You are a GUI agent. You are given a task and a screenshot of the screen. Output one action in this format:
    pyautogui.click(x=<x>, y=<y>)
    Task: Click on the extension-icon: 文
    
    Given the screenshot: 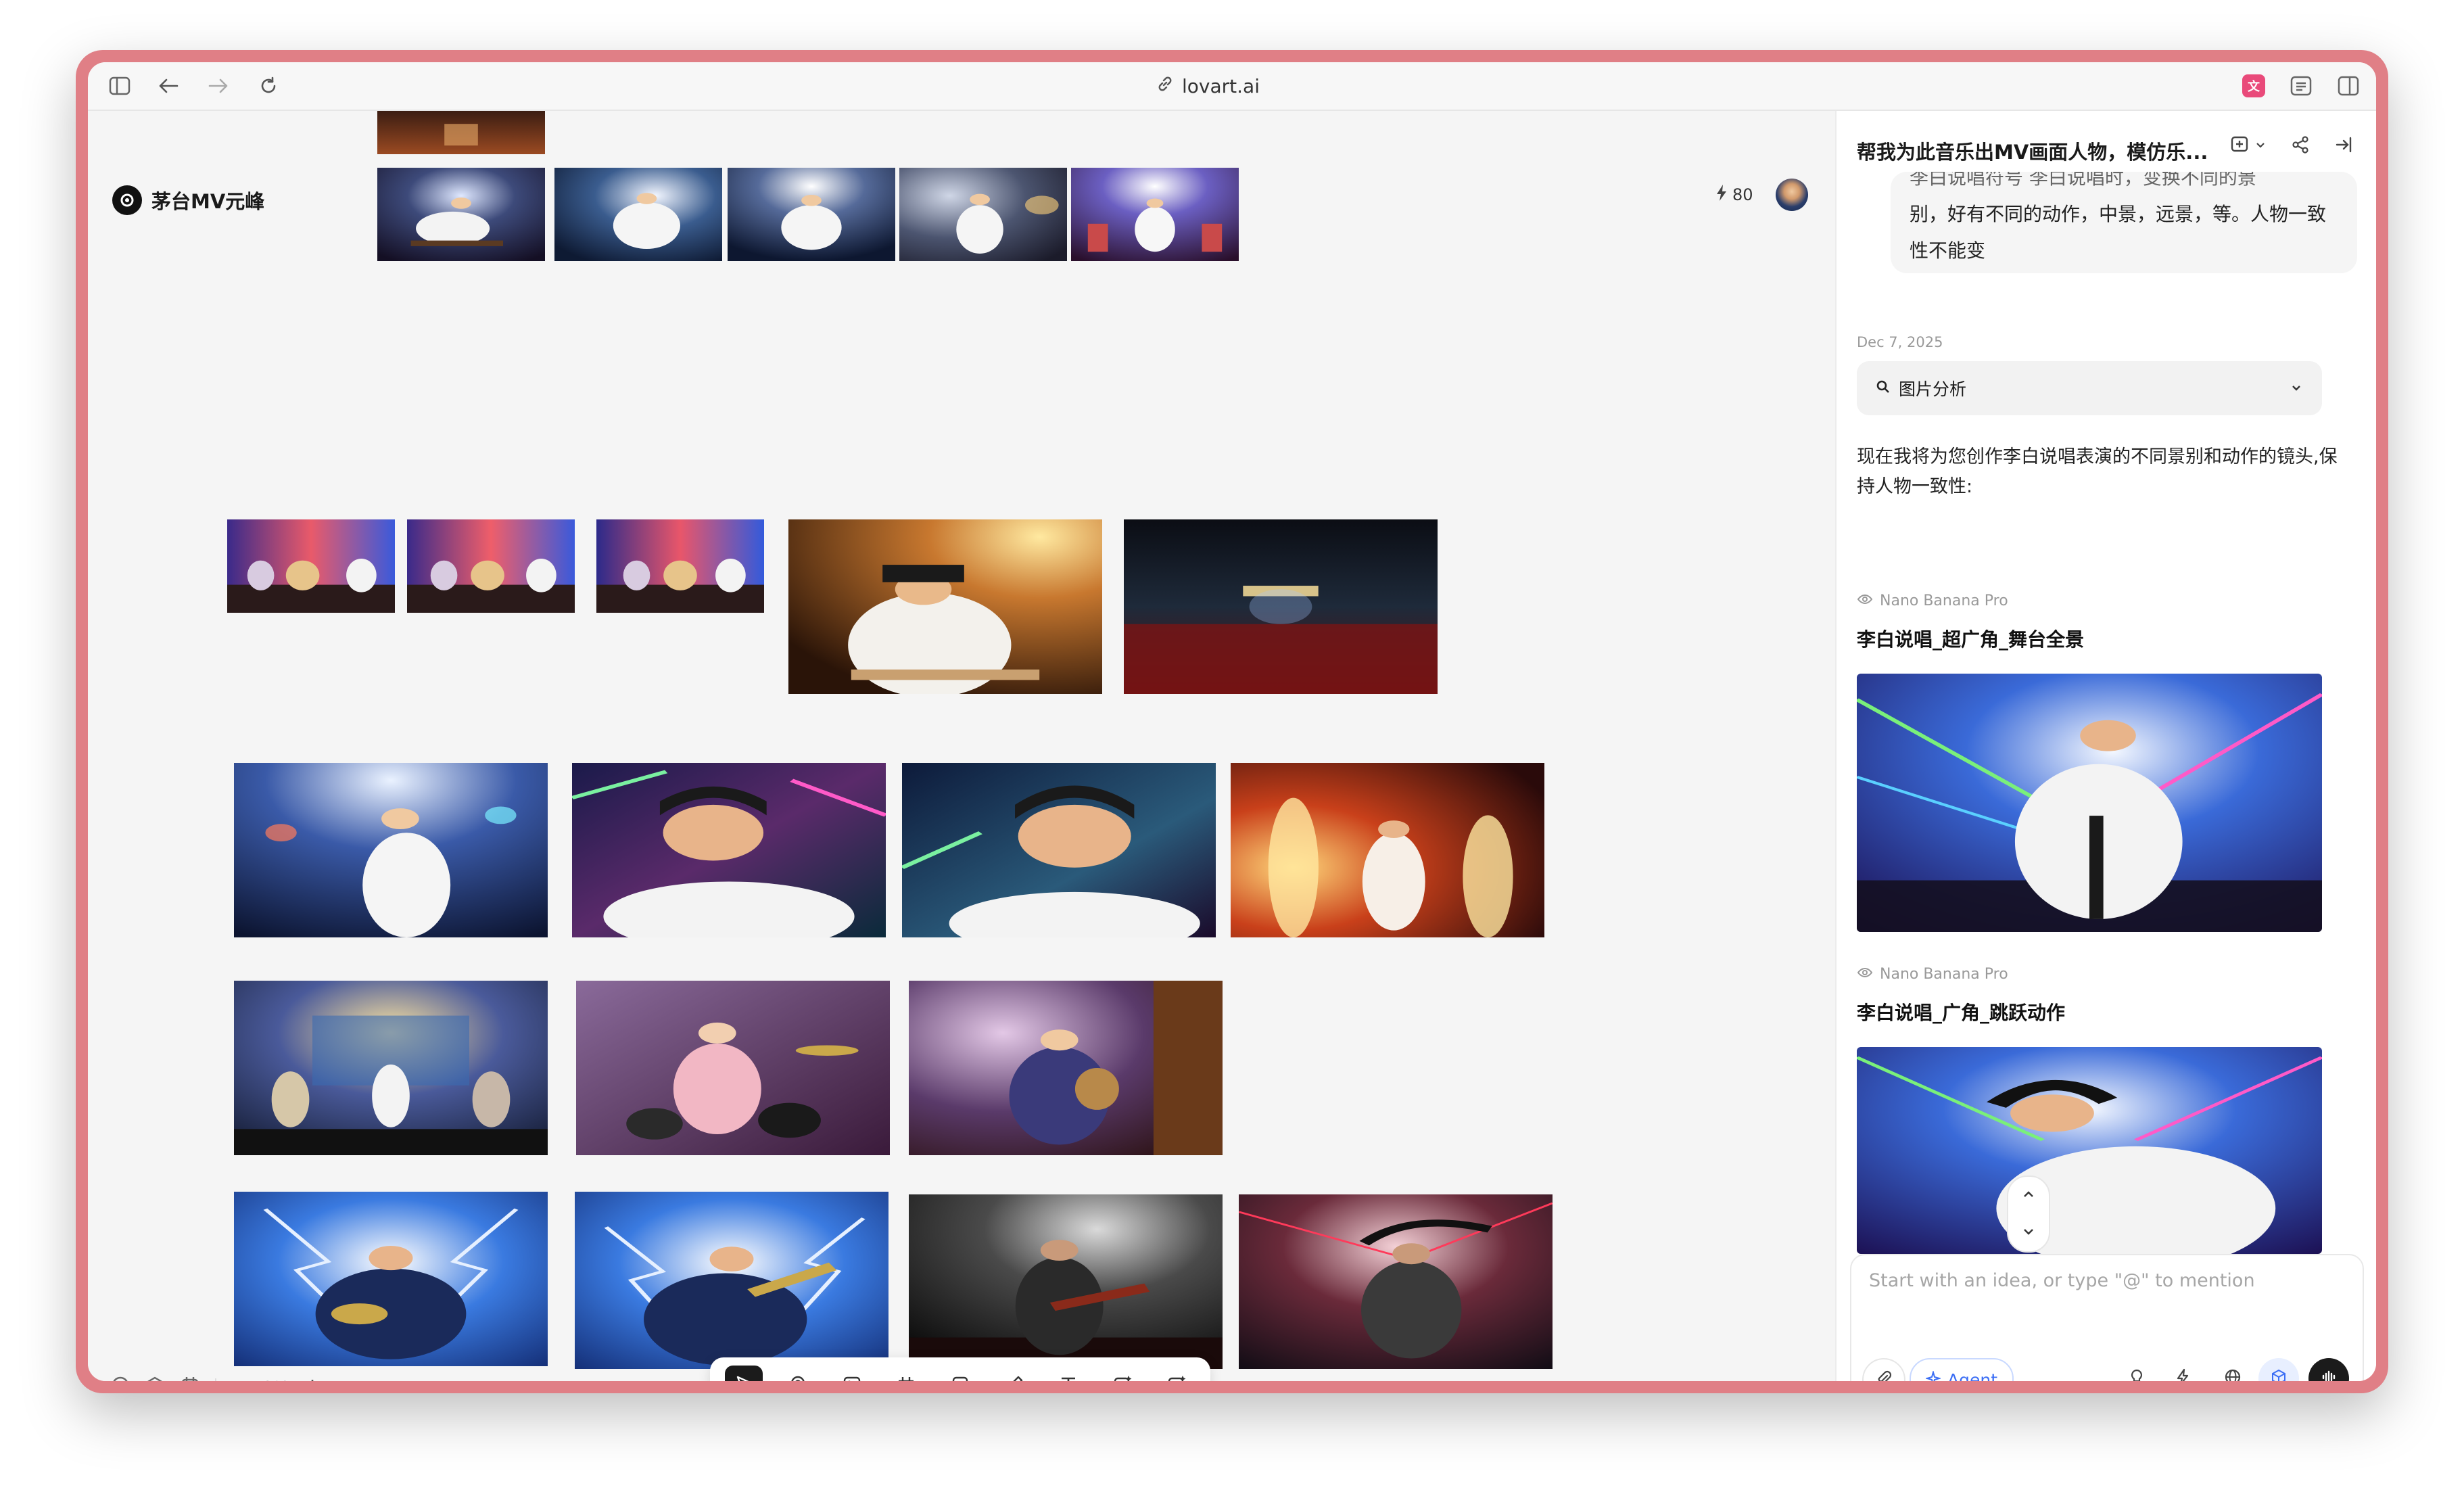 What is the action you would take?
    pyautogui.click(x=2253, y=85)
    